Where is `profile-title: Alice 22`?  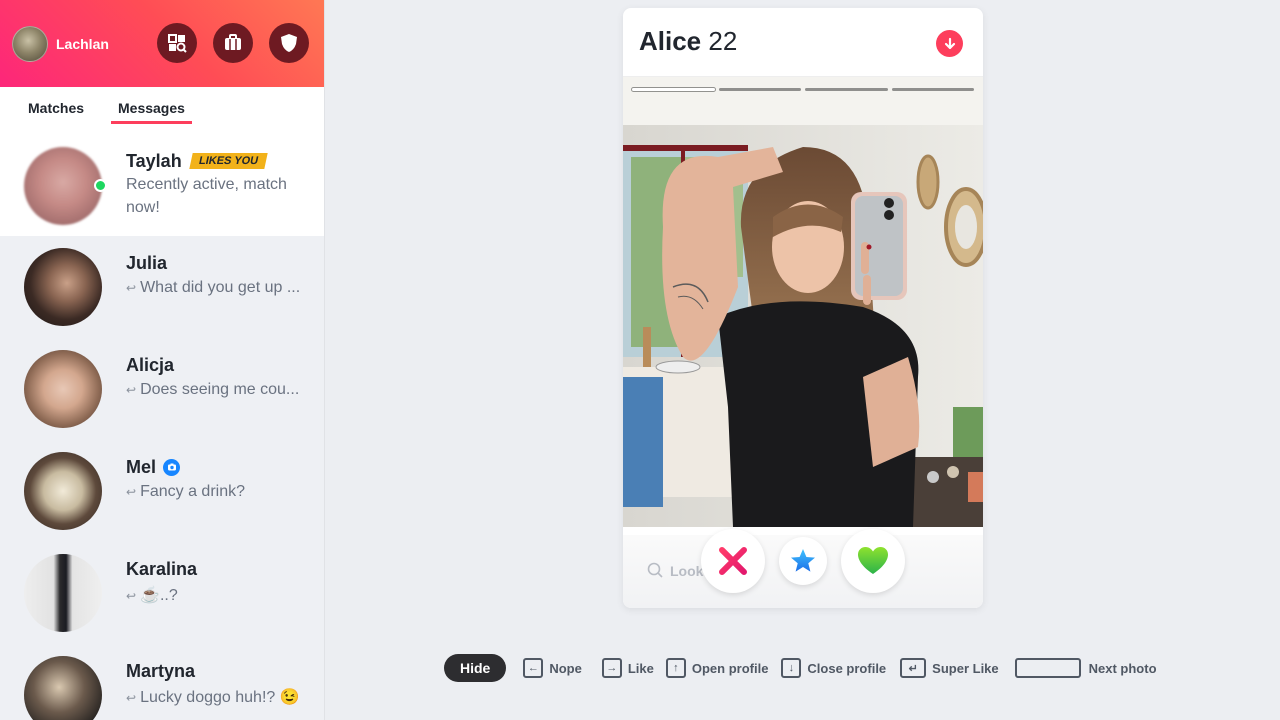
profile-title: Alice 22 is located at coordinates (688, 41).